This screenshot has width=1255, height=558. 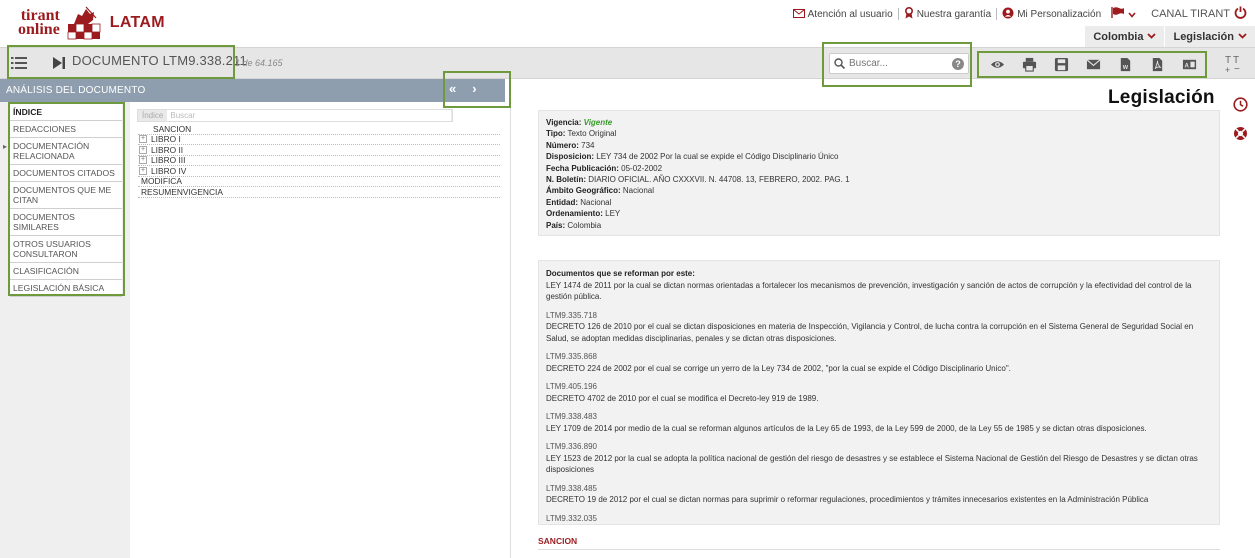 I want to click on envelope-icon, so click(x=1093, y=63).